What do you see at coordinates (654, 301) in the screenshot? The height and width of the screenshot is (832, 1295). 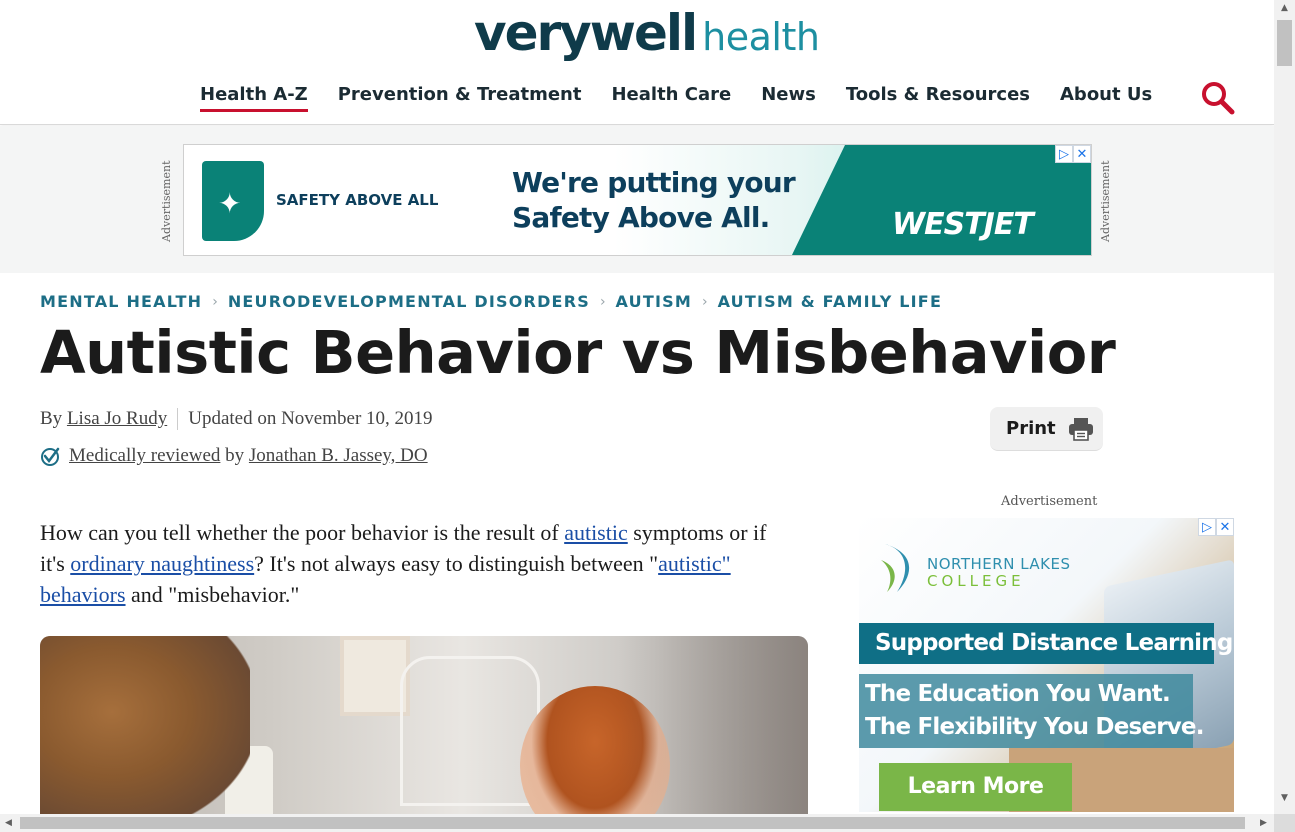 I see `breadcrumb-autism: AUTISM` at bounding box center [654, 301].